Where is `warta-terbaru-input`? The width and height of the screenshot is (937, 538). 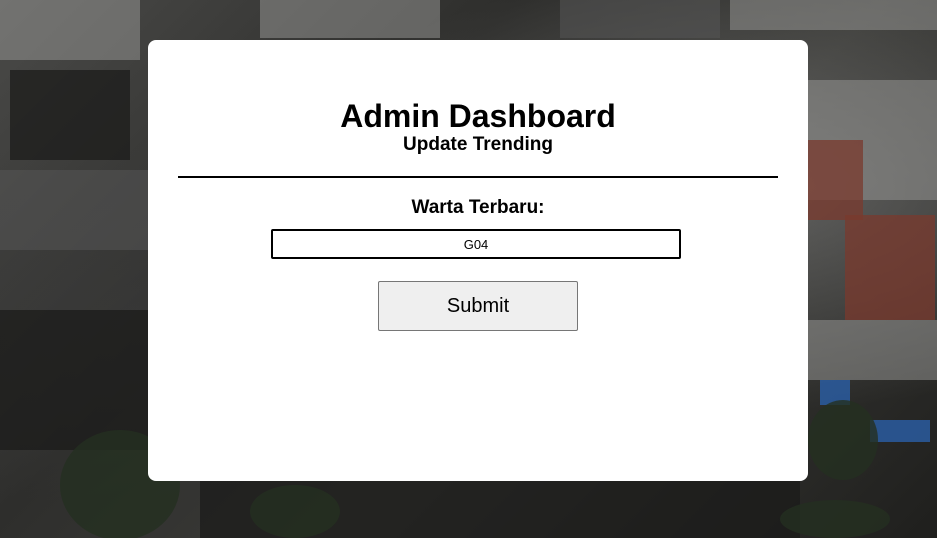
warta-terbaru-input is located at coordinates (476, 244).